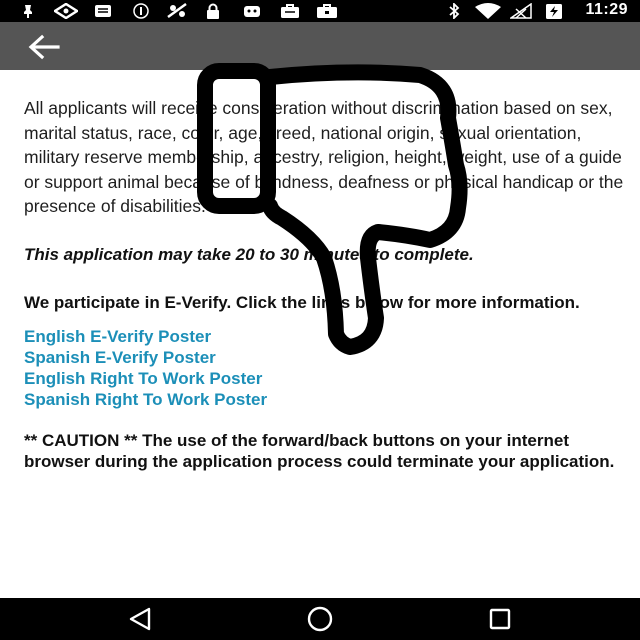 The image size is (640, 640). Describe the element at coordinates (320, 46) in the screenshot. I see `app-bar` at that location.